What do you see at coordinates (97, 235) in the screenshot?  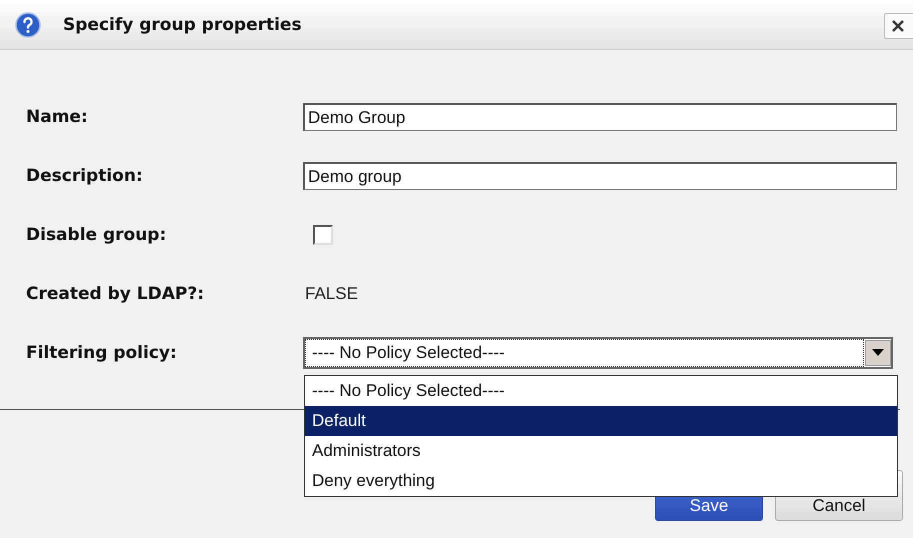 I see `field-label: Disable group:` at bounding box center [97, 235].